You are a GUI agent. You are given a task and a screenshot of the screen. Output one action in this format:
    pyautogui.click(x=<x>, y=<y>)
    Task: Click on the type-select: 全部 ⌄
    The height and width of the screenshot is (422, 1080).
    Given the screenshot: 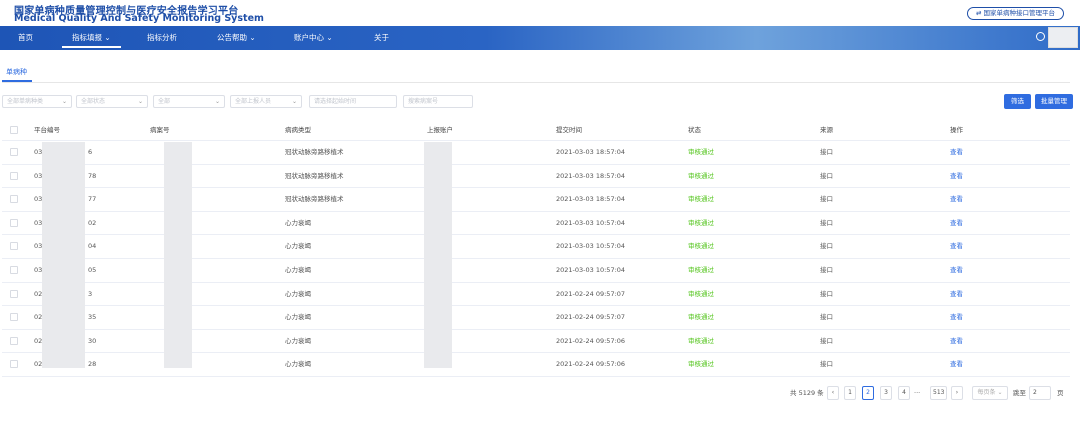 What is the action you would take?
    pyautogui.click(x=189, y=101)
    